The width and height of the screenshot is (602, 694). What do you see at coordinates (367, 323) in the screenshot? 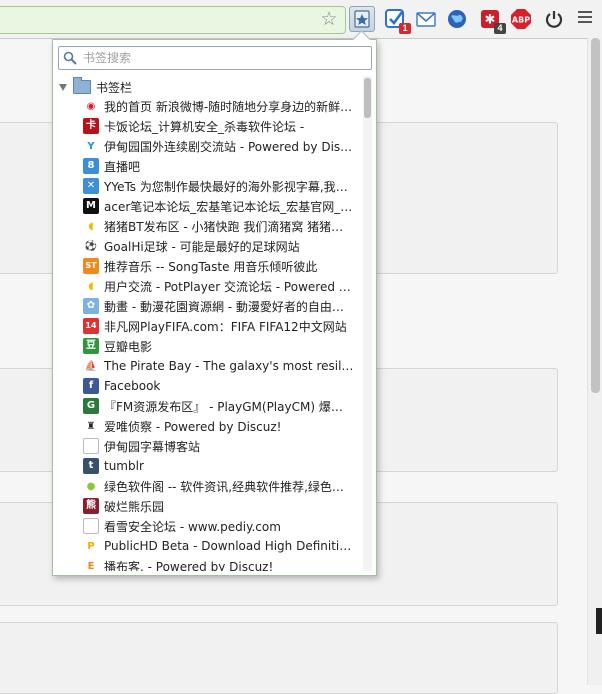
I see `popup-scrollbar` at bounding box center [367, 323].